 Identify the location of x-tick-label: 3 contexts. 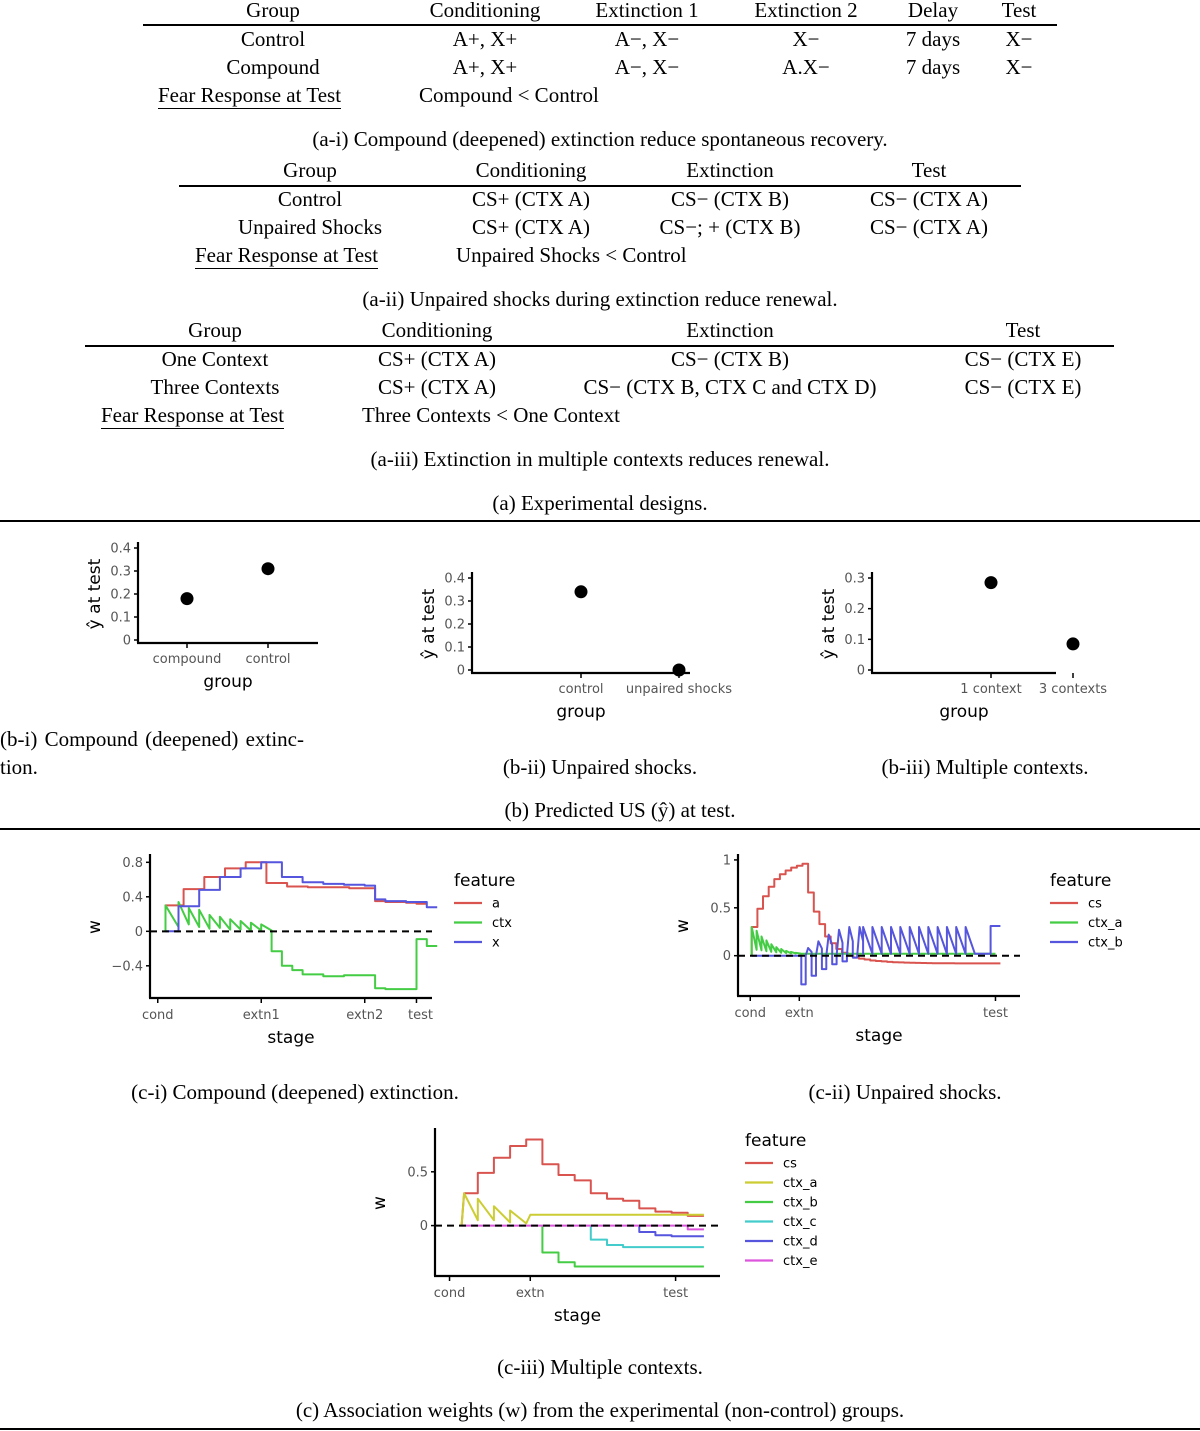
(1073, 689).